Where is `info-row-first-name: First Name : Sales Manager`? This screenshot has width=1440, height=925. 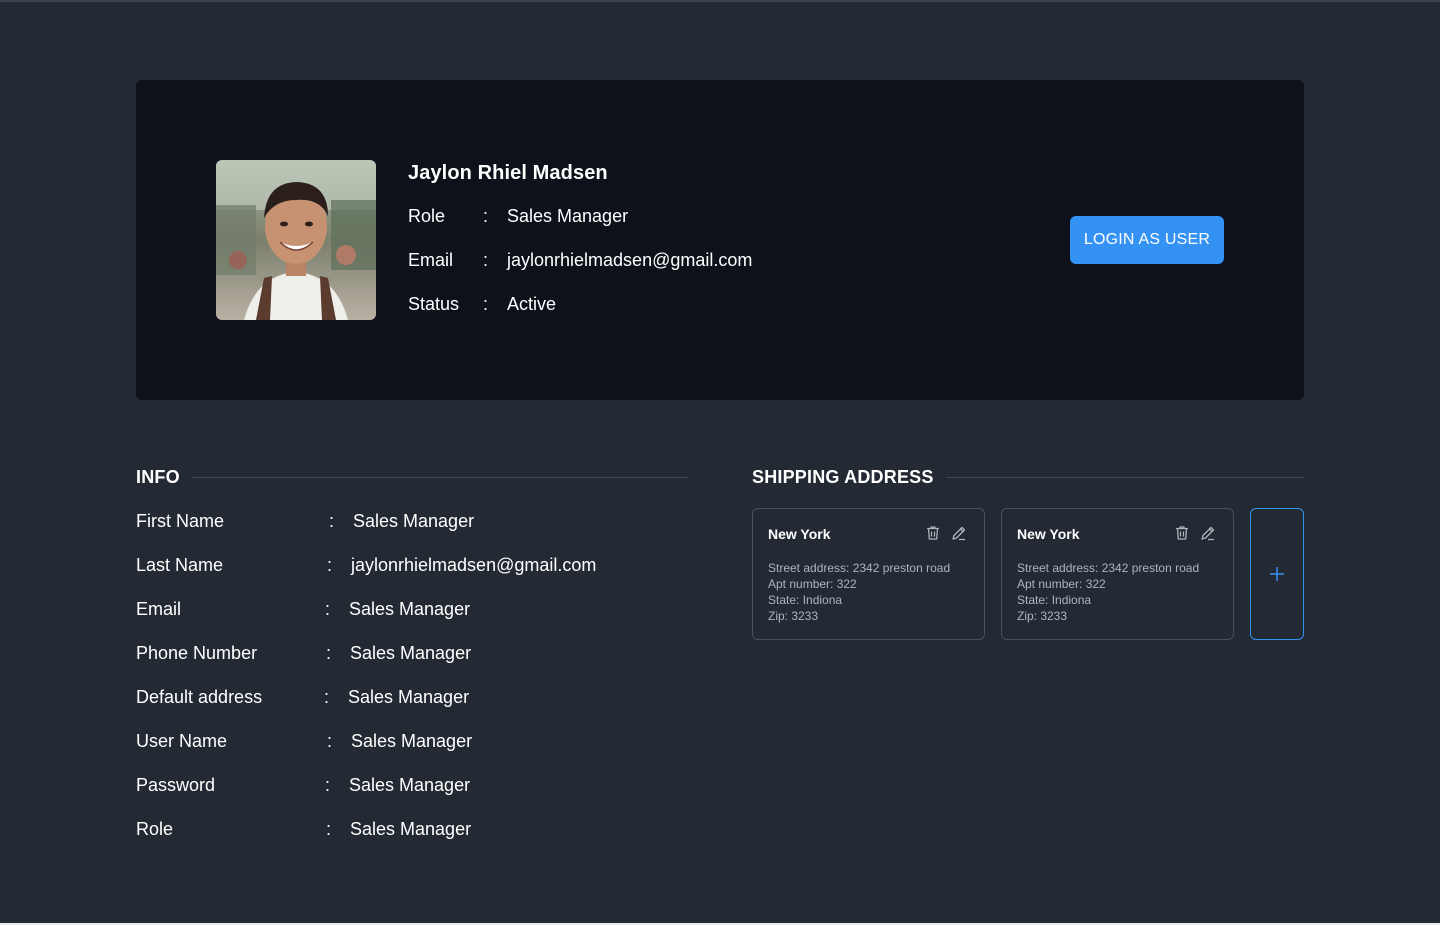
info-row-first-name: First Name : Sales Manager is located at coordinates (416, 523).